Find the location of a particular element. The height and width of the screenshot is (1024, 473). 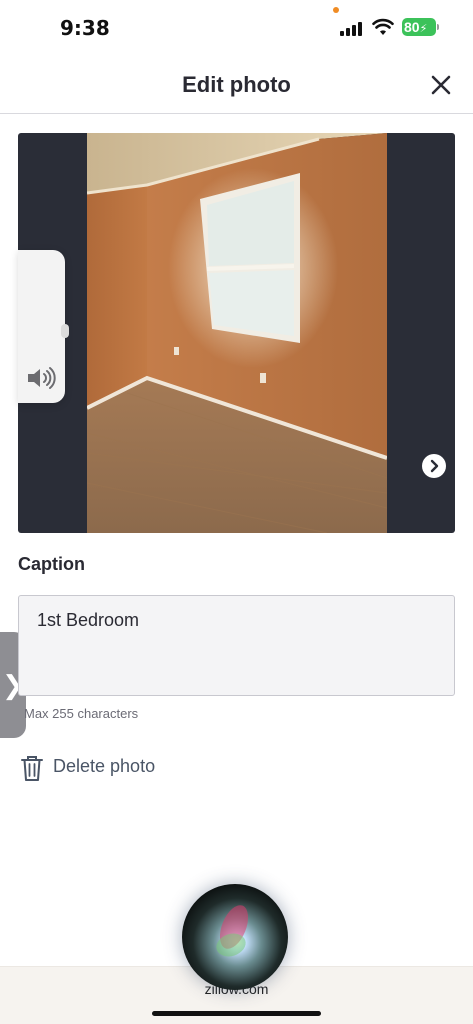

status-time: 9:38 is located at coordinates (85, 28).